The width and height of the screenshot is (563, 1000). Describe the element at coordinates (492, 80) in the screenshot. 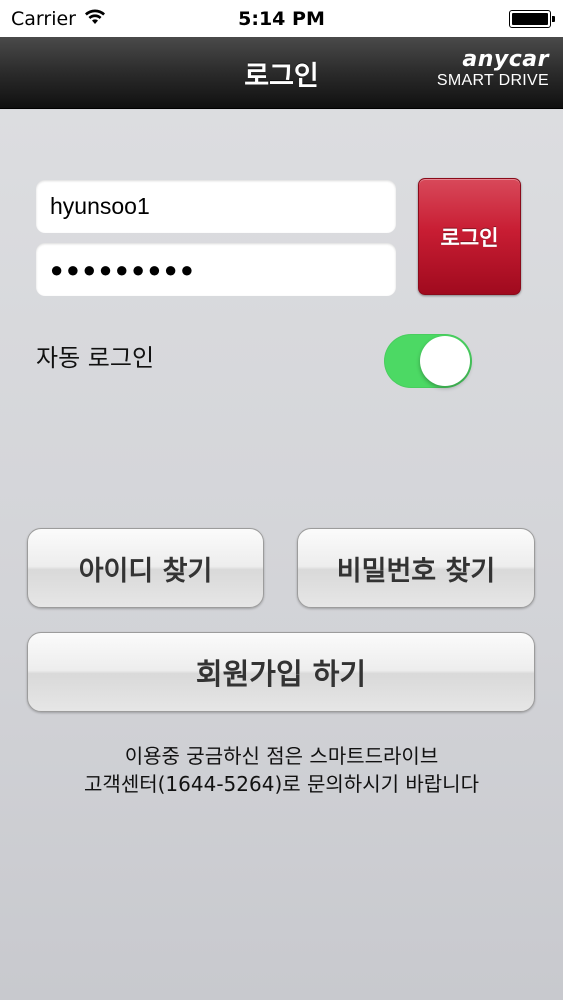

I see `brand-subtitle: SMART DRIVE` at that location.